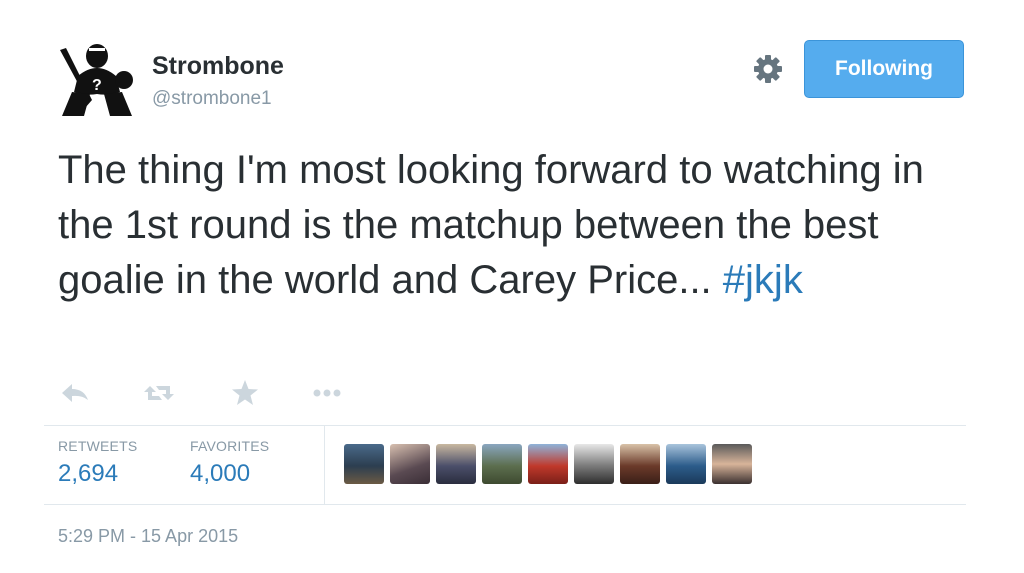  Describe the element at coordinates (98, 446) in the screenshot. I see `retweets-label: RETWEETS` at that location.